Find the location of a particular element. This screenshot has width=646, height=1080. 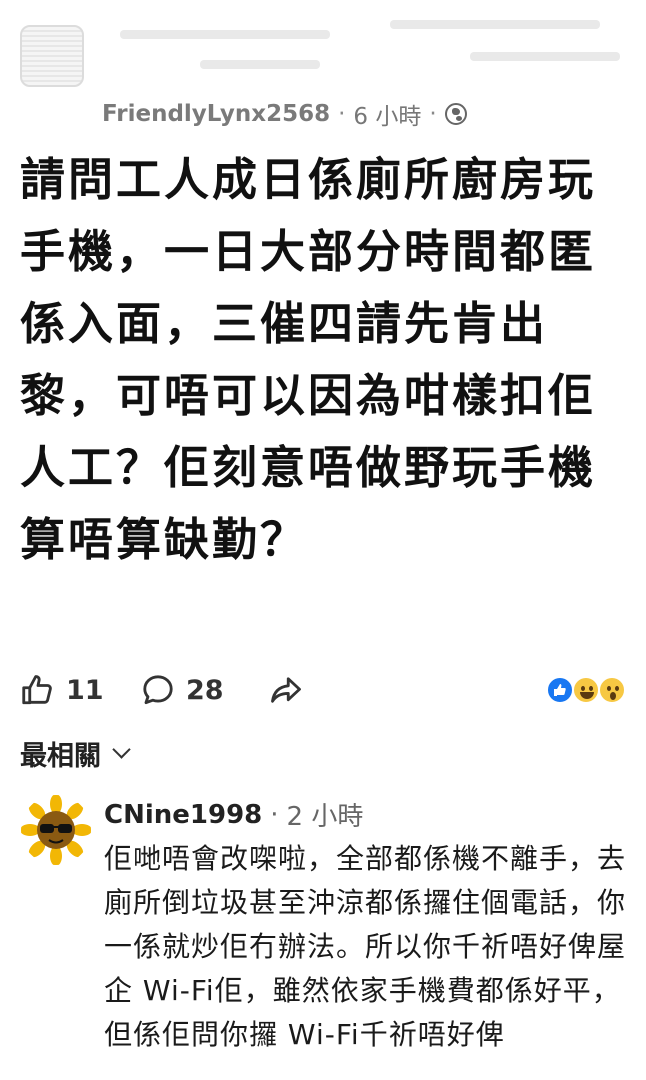

like-count: 11 is located at coordinates (85, 690).